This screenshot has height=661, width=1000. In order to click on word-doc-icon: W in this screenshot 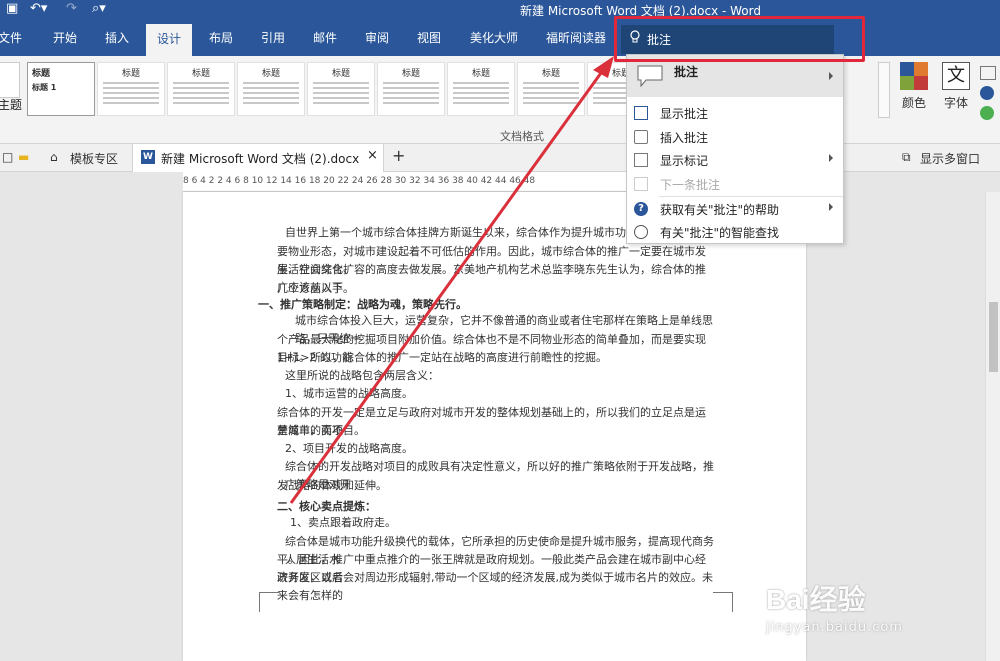, I will do `click(148, 157)`.